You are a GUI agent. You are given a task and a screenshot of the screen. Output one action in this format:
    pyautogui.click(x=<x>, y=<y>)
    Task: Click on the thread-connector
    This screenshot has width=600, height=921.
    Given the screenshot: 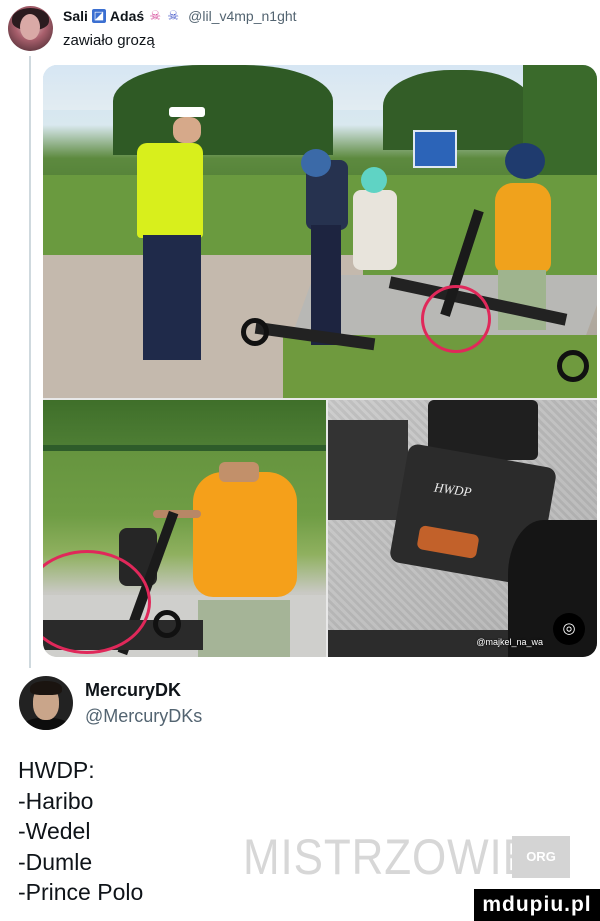 What is the action you would take?
    pyautogui.click(x=30, y=362)
    